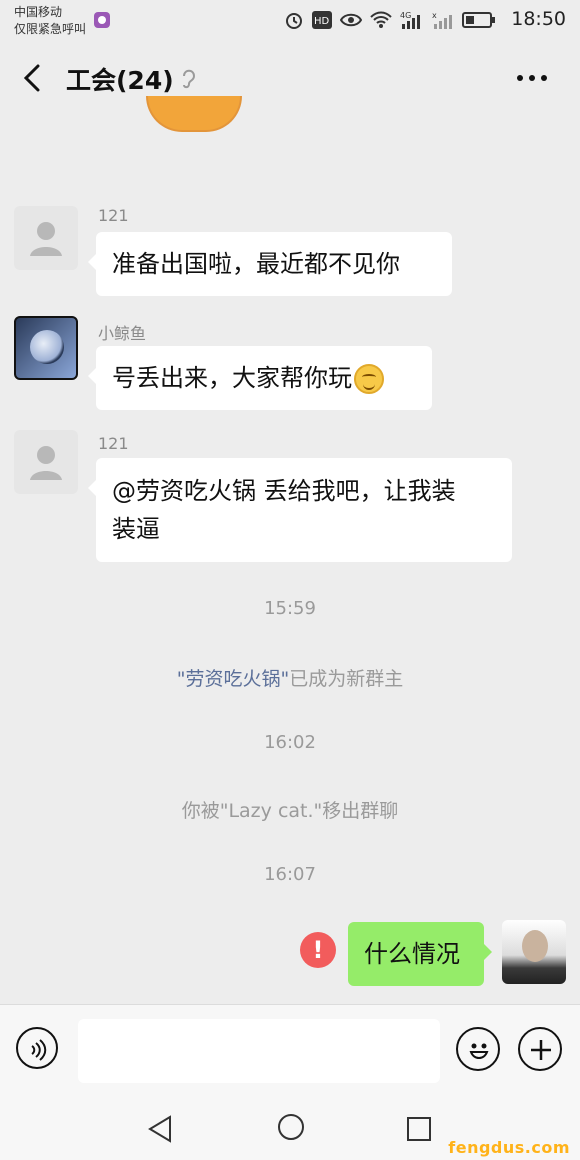 This screenshot has height=1160, width=580. I want to click on owner-change-text: 已成为新群主, so click(346, 679).